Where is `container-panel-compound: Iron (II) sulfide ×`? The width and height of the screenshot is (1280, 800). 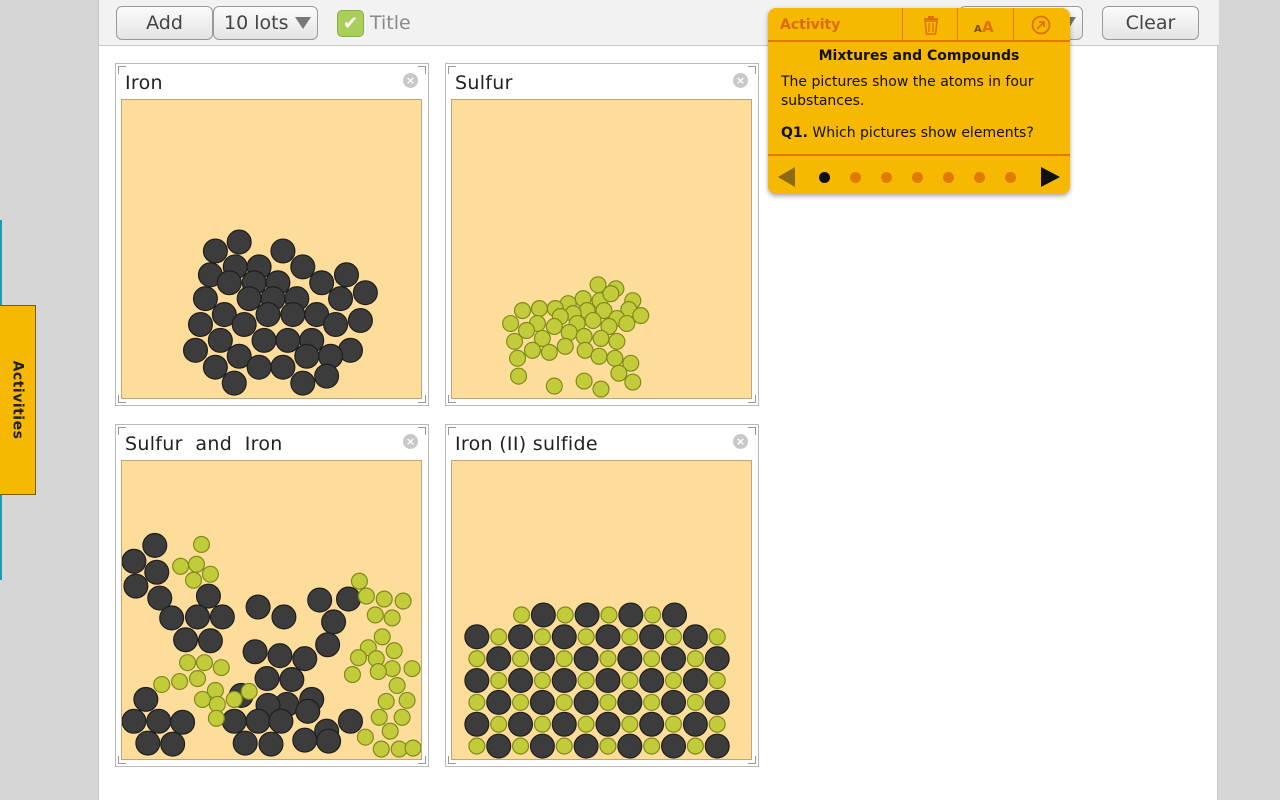 container-panel-compound: Iron (II) sulfide × is located at coordinates (602, 595).